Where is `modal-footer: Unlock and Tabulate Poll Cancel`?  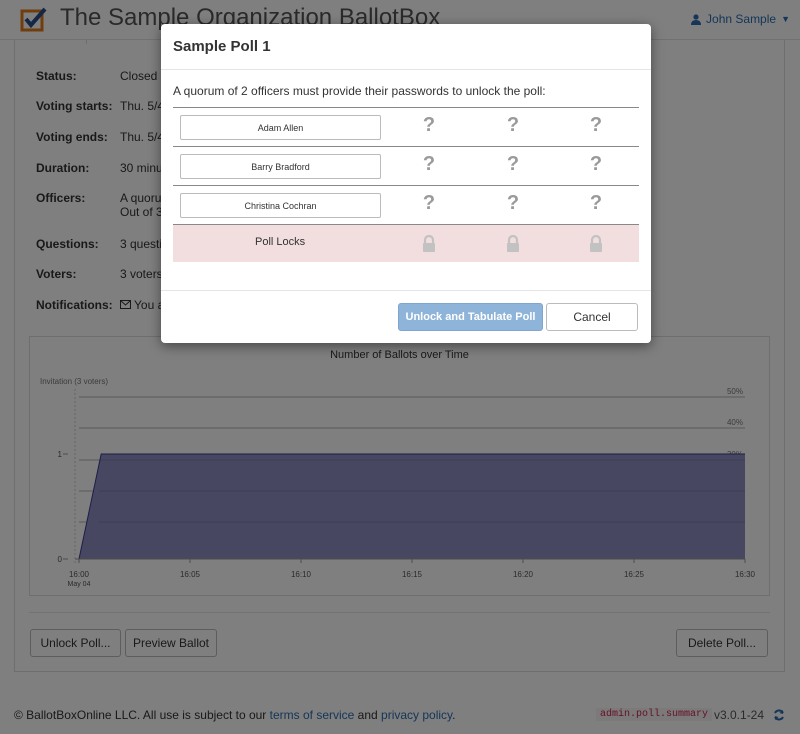 modal-footer: Unlock and Tabulate Poll Cancel is located at coordinates (406, 316).